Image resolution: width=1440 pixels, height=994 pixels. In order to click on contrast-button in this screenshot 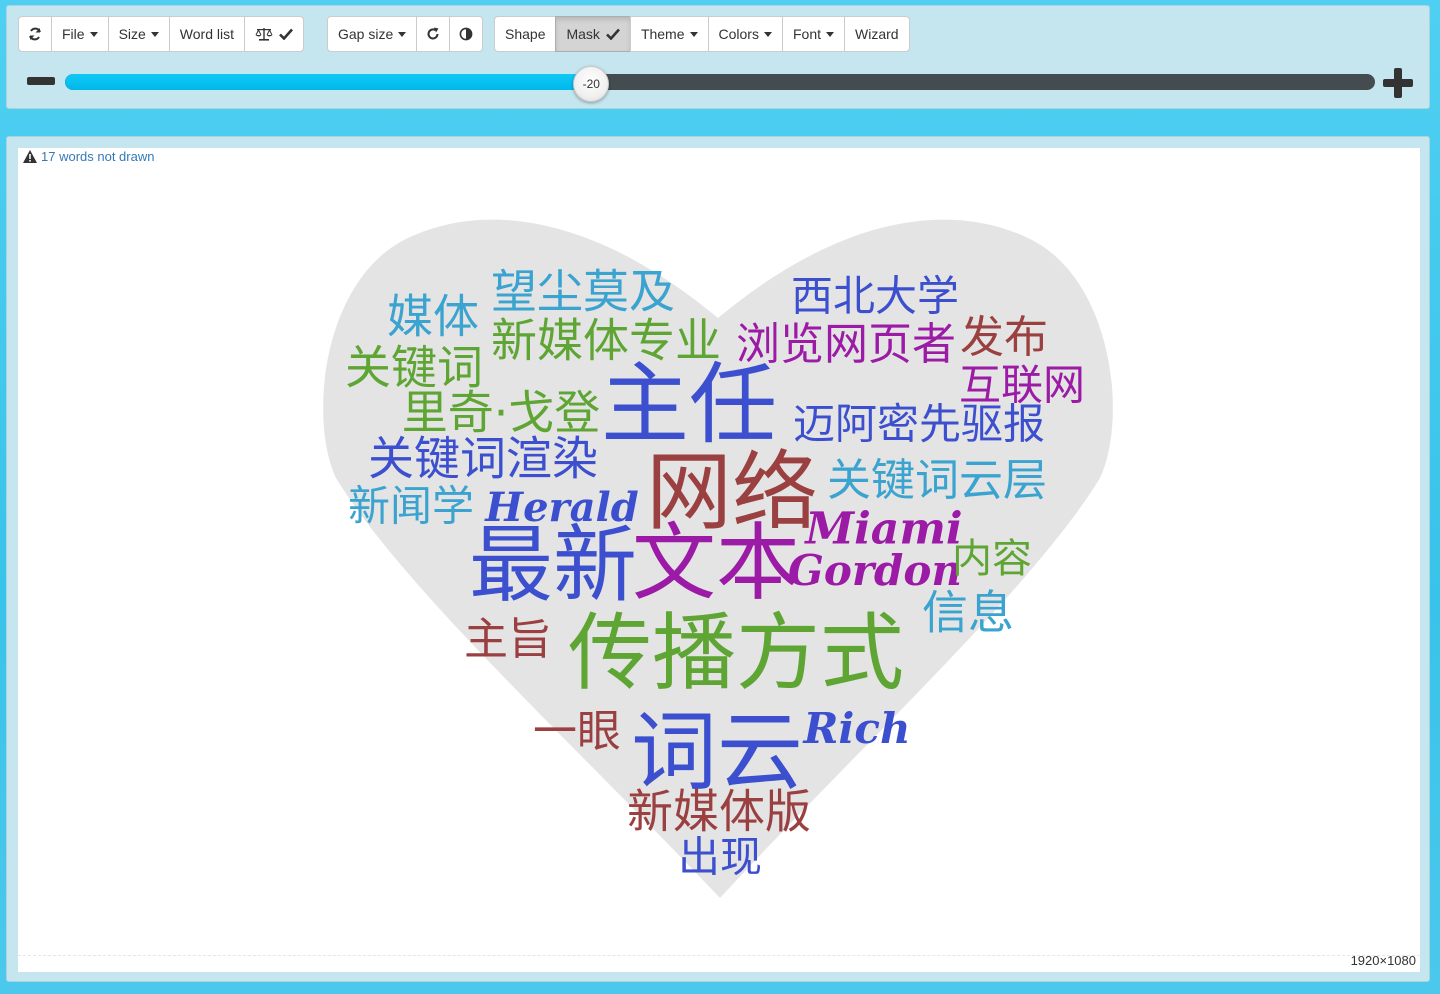, I will do `click(466, 34)`.